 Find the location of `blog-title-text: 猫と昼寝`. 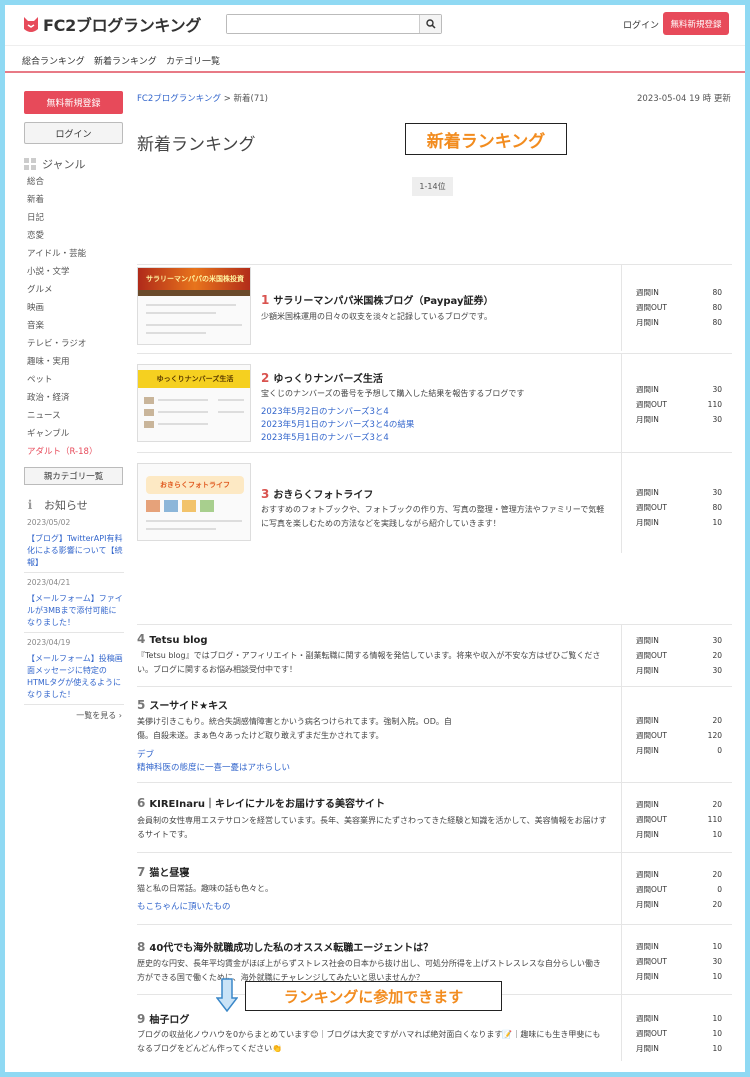

blog-title-text: 猫と昼寝 is located at coordinates (169, 873).